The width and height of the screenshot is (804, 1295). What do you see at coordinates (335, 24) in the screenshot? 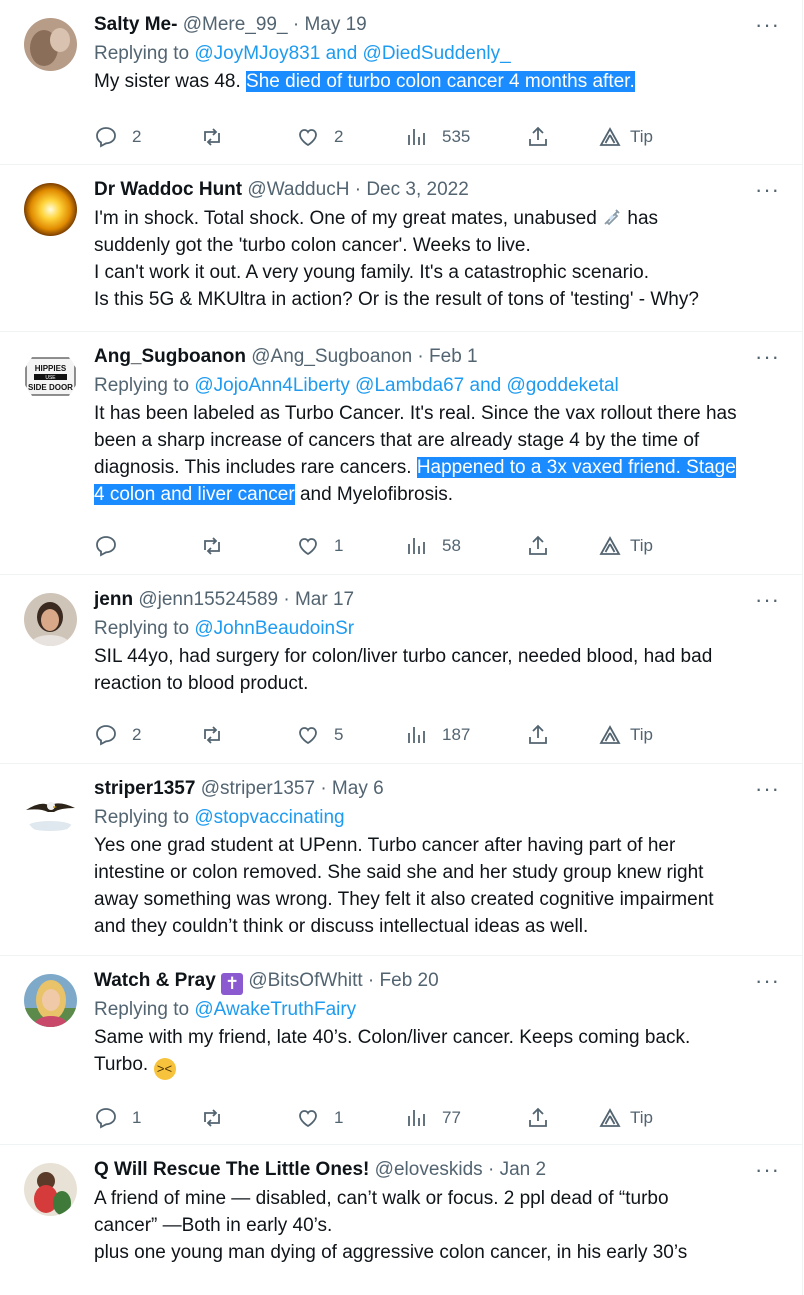
I see `tweet-date: May 19` at bounding box center [335, 24].